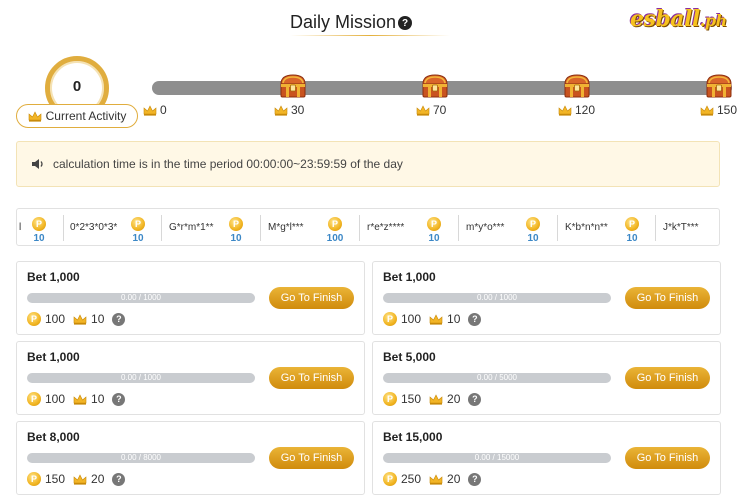  I want to click on milestone-label-150: 150, so click(718, 110).